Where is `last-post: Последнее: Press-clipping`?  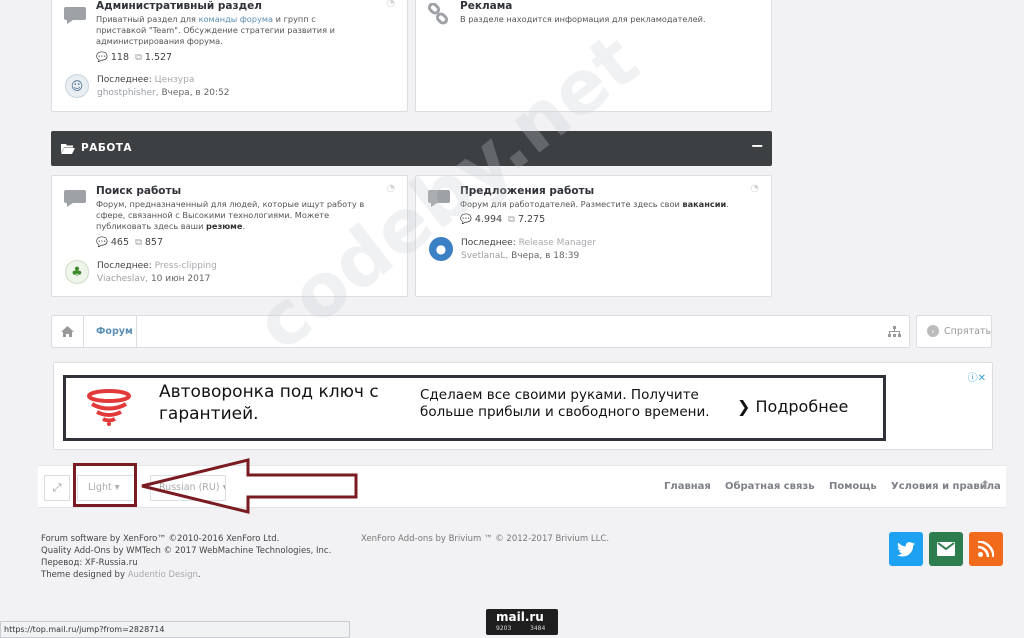
last-post: Последнее: Press-clipping is located at coordinates (157, 266).